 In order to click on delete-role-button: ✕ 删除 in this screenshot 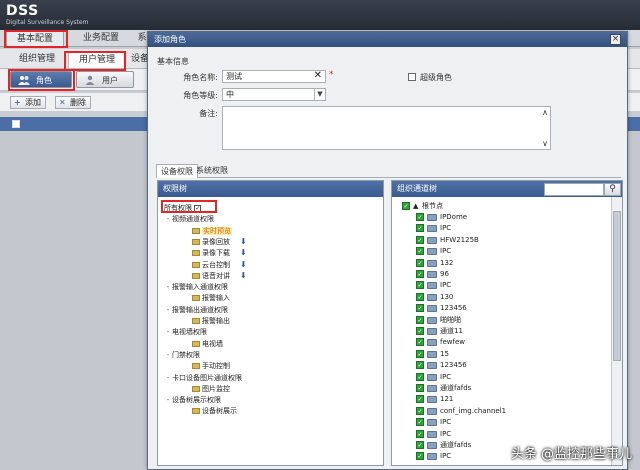, I will do `click(73, 102)`.